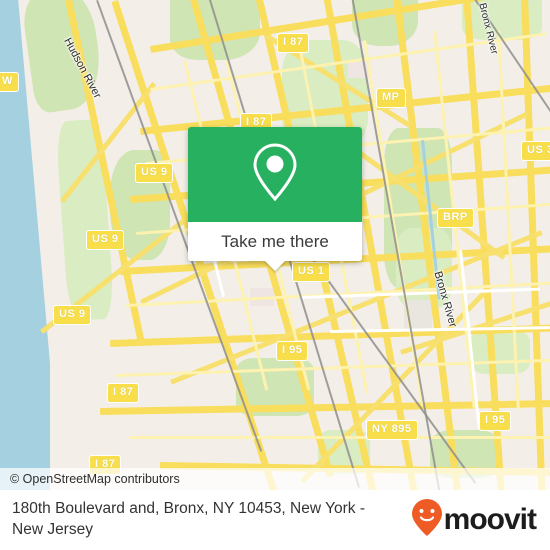 This screenshot has height=550, width=550. Describe the element at coordinates (535, 151) in the screenshot. I see `highway-shield: US 3` at that location.